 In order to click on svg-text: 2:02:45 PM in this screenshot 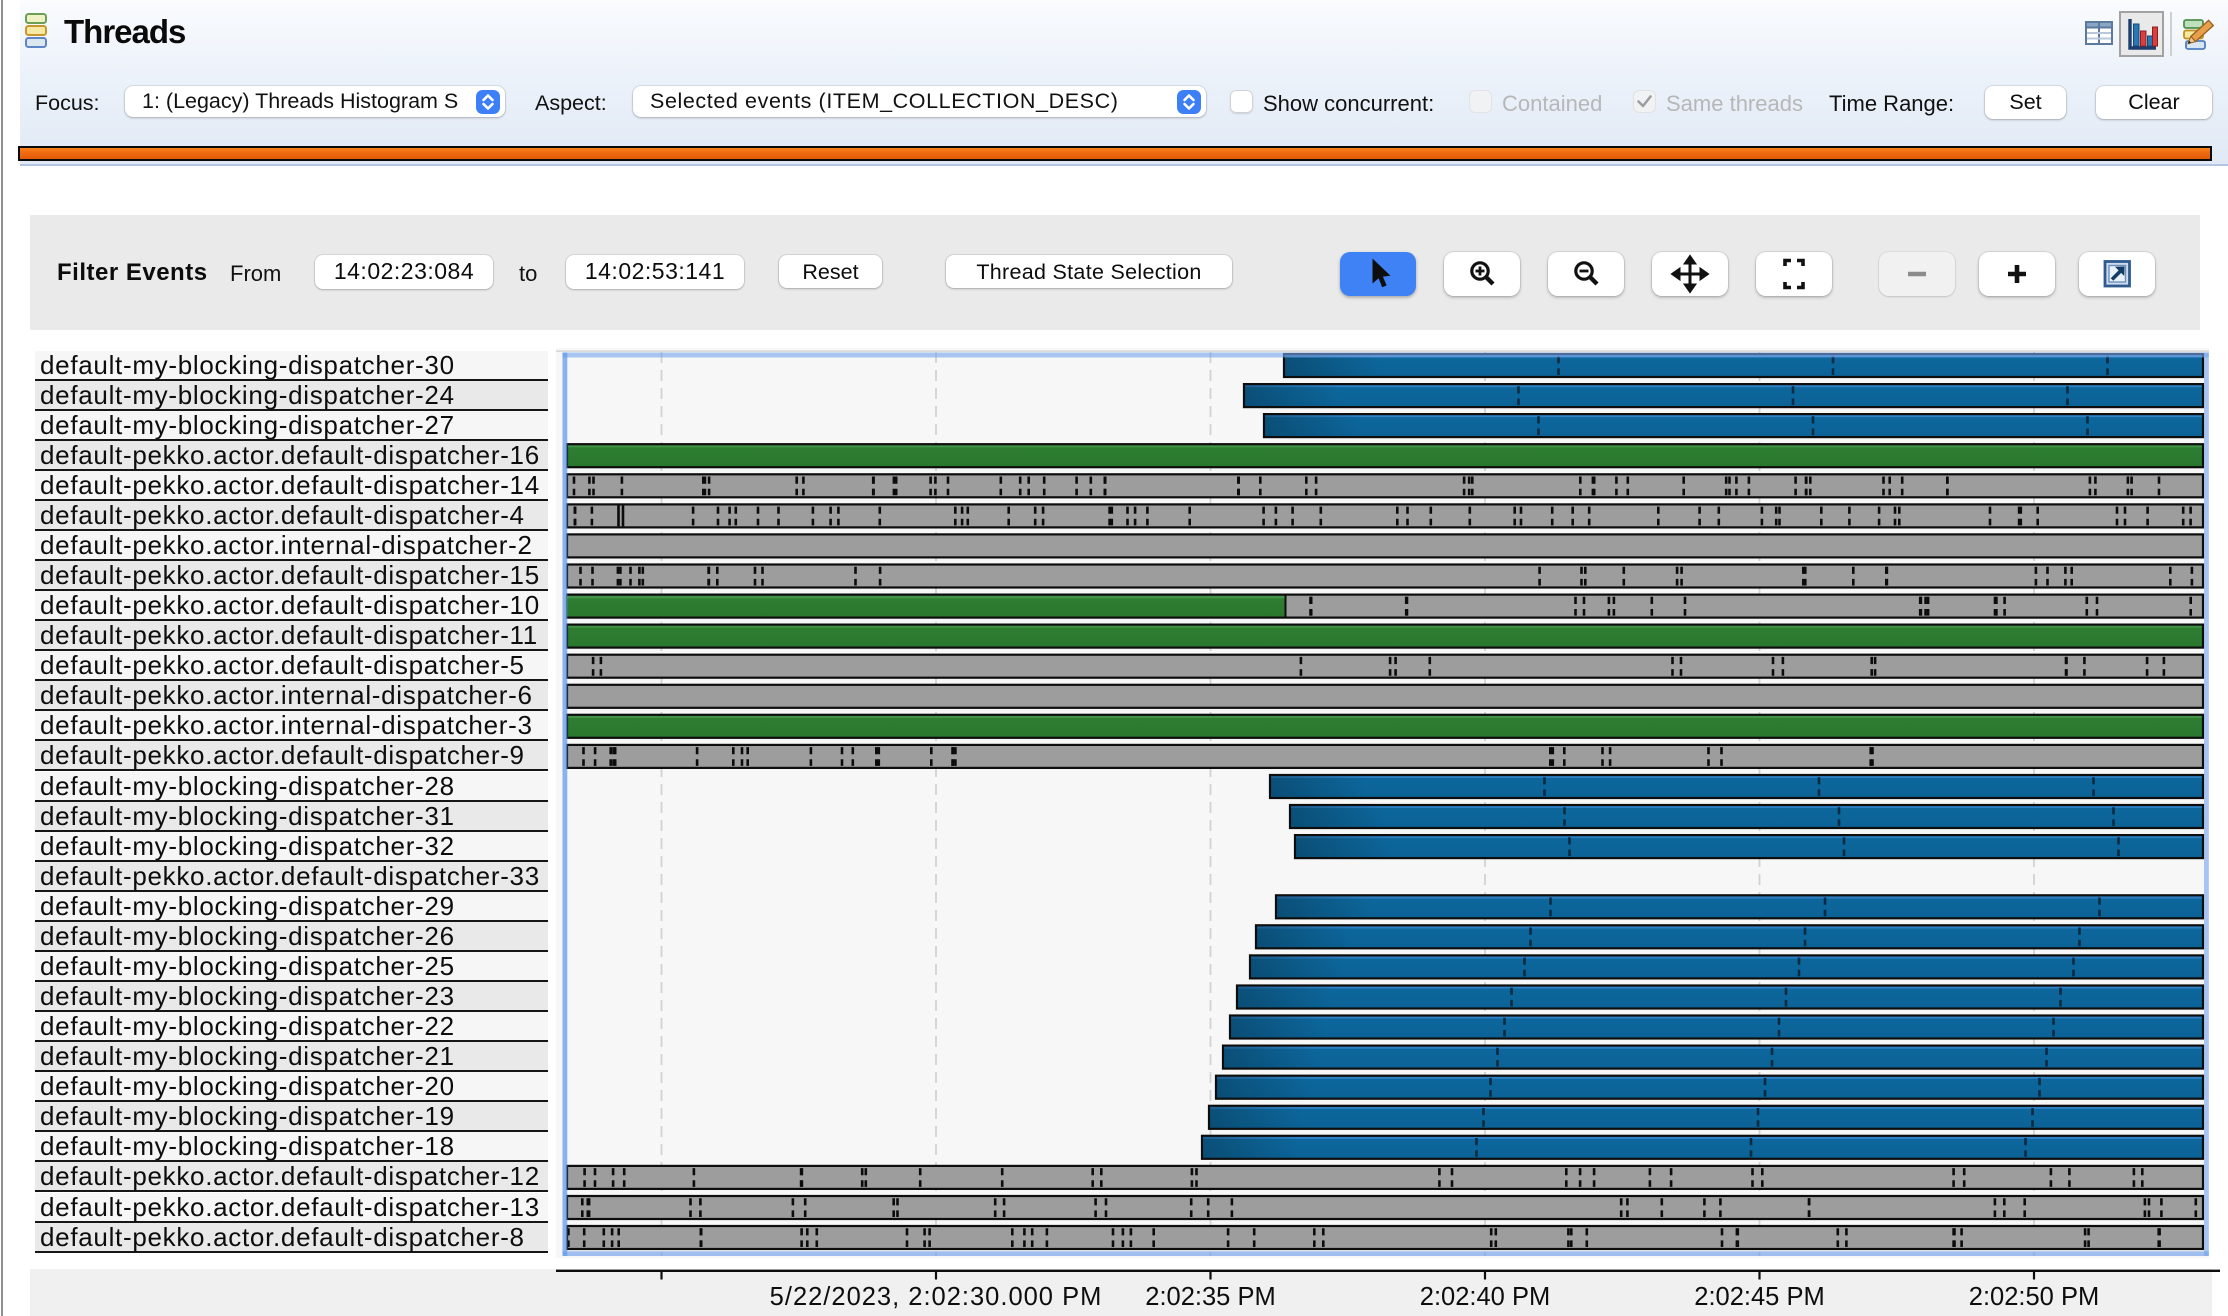, I will do `click(1759, 1297)`.